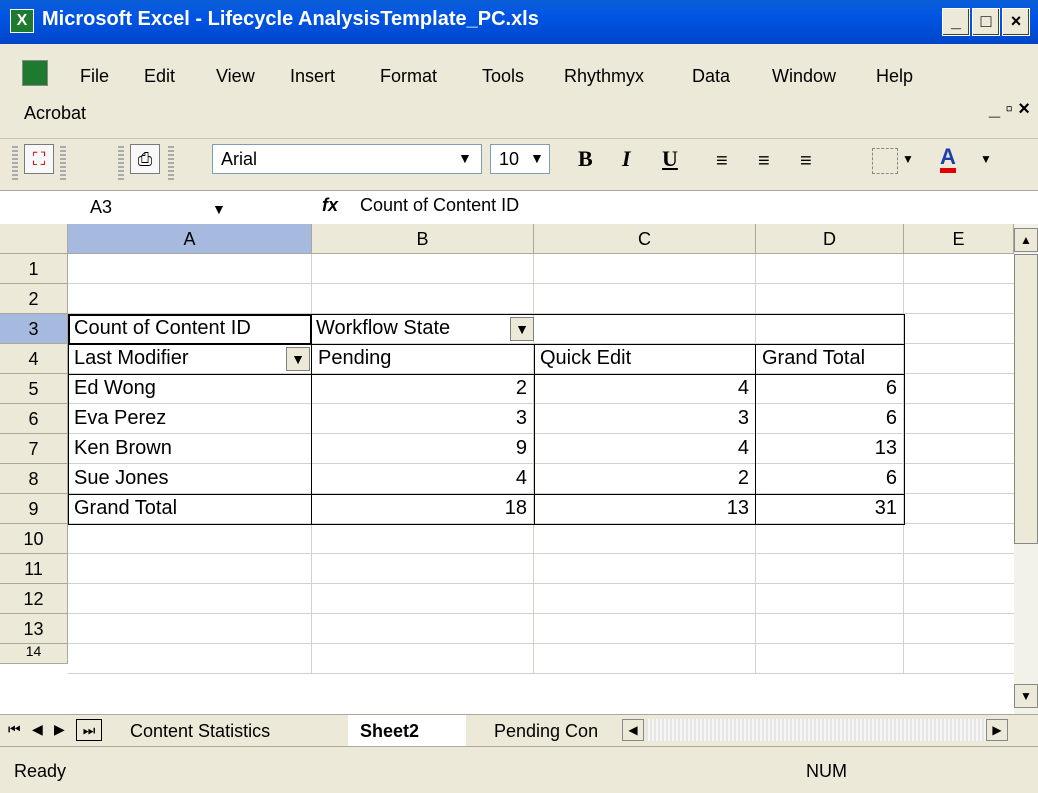 The image size is (1038, 793). I want to click on pivot-col-header-pending: Pending, so click(423, 359).